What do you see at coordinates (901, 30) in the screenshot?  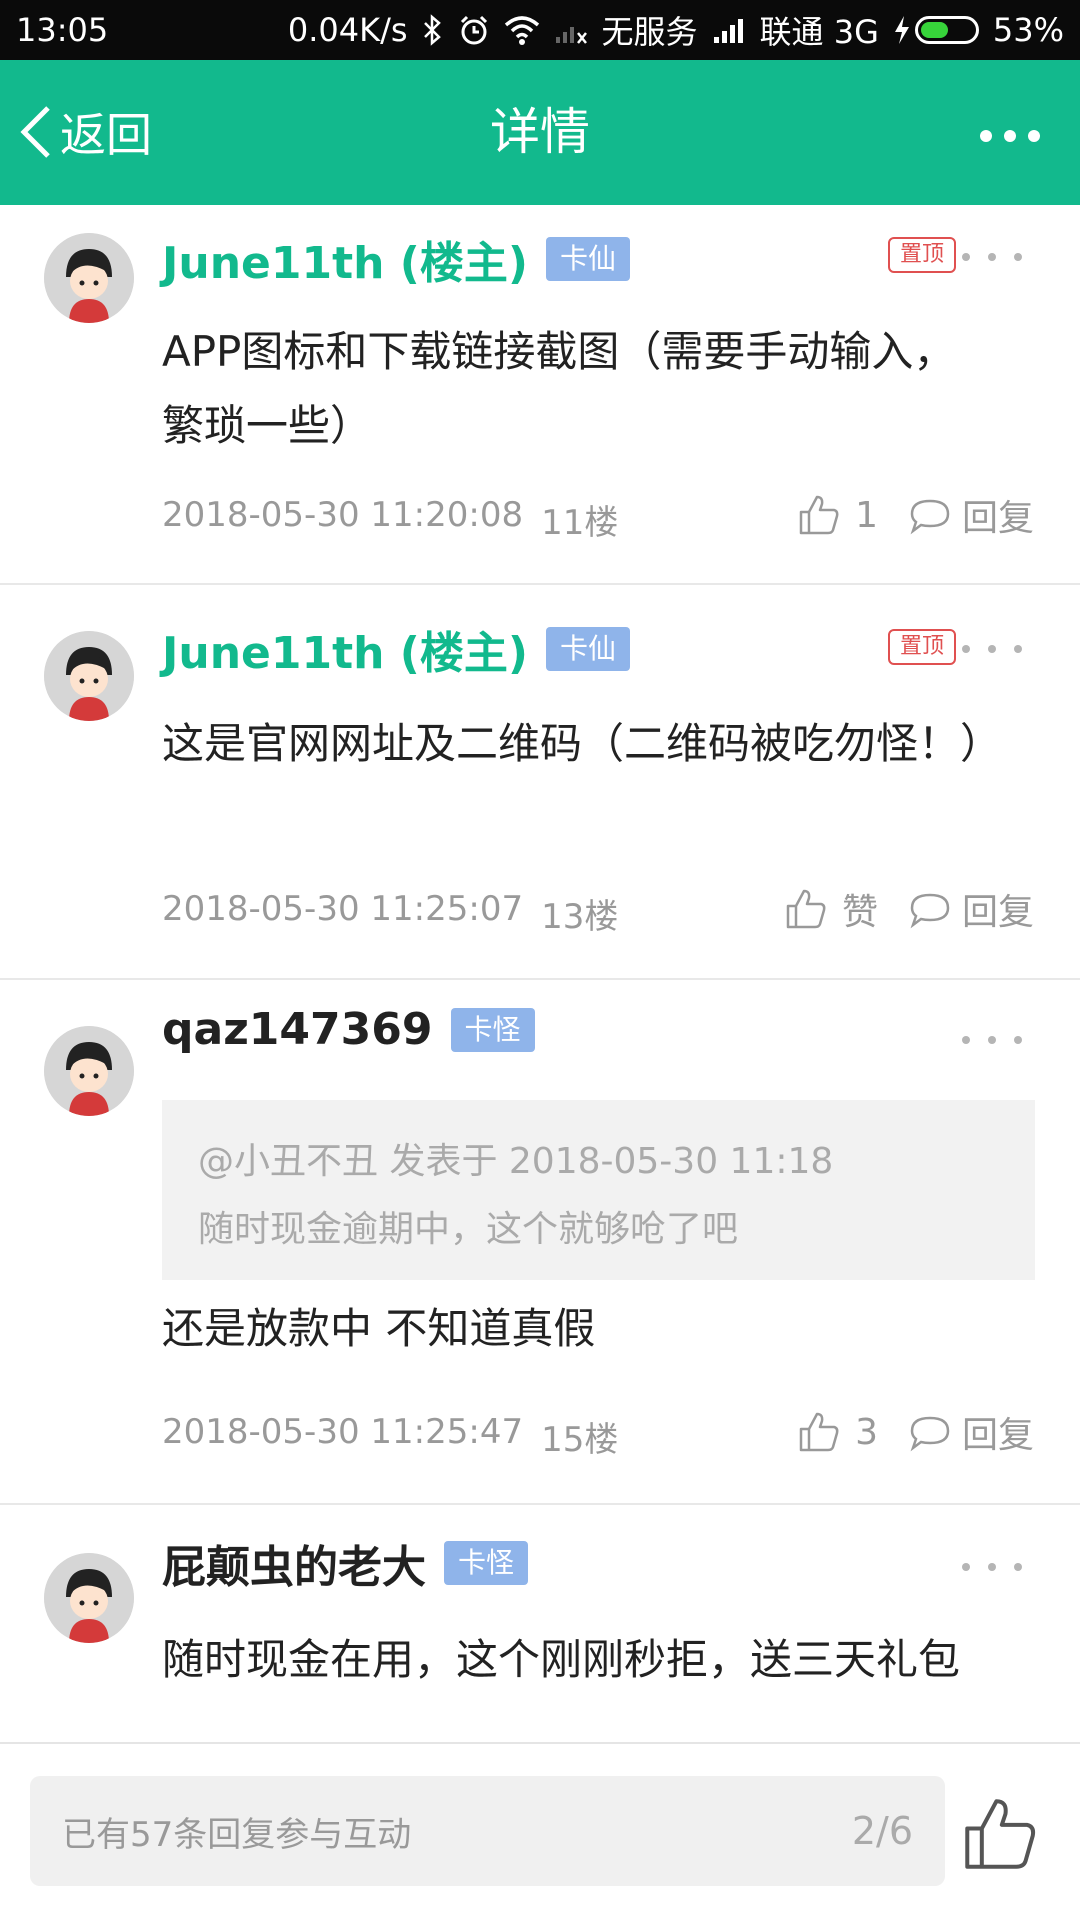 I see `charging-icon` at bounding box center [901, 30].